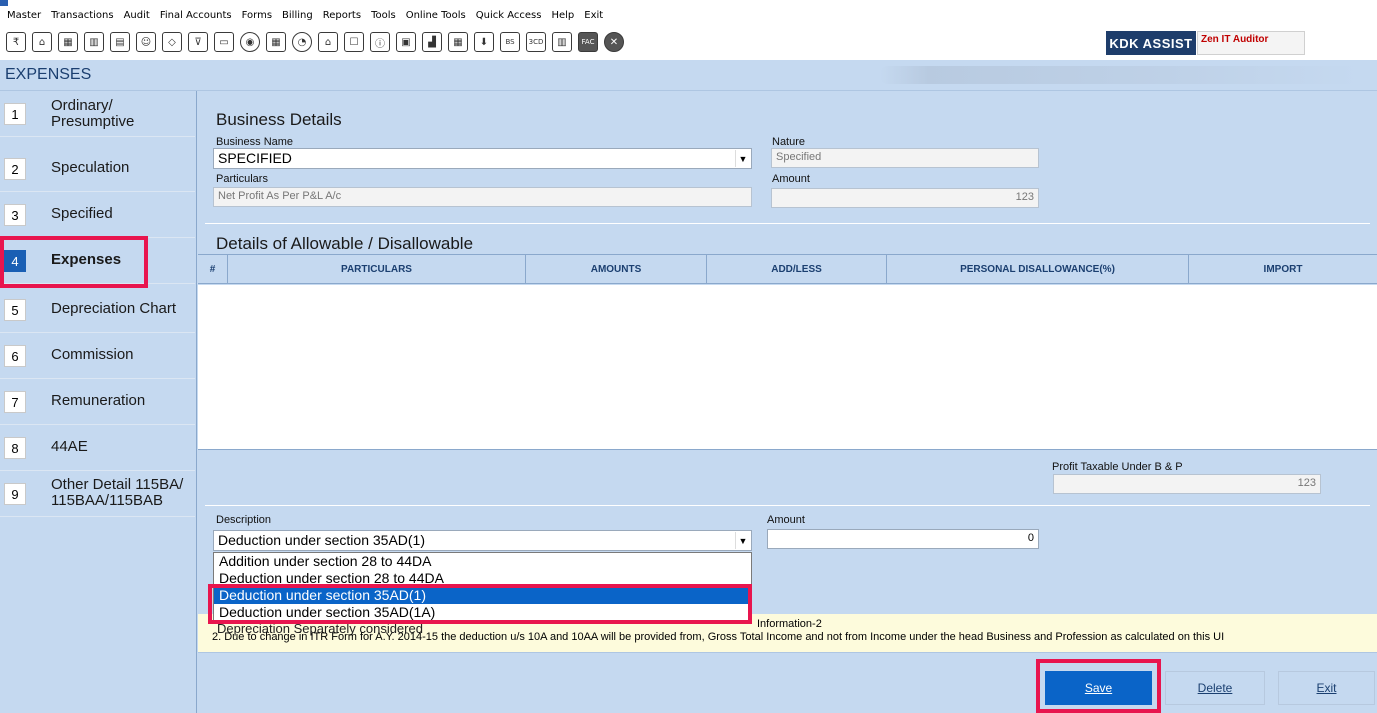 The image size is (1377, 713). What do you see at coordinates (616, 269) in the screenshot?
I see `column-amounts: AMOUNTS` at bounding box center [616, 269].